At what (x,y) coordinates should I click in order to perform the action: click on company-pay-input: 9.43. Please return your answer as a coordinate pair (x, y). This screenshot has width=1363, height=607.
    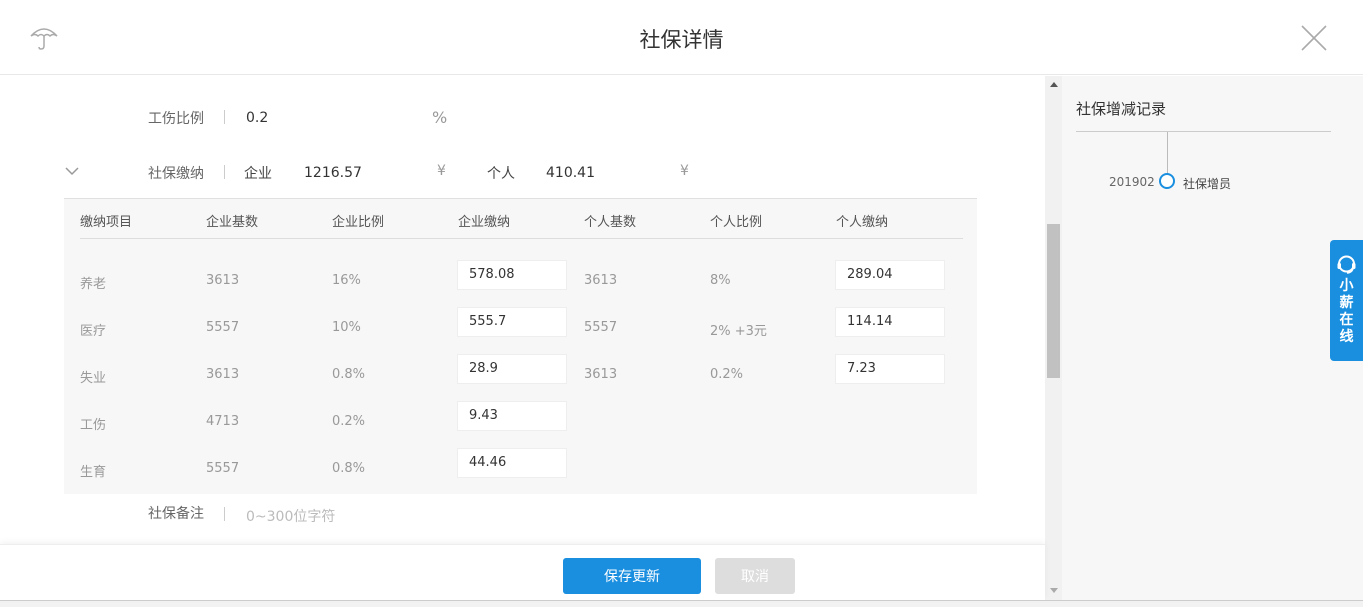
    Looking at the image, I should click on (512, 416).